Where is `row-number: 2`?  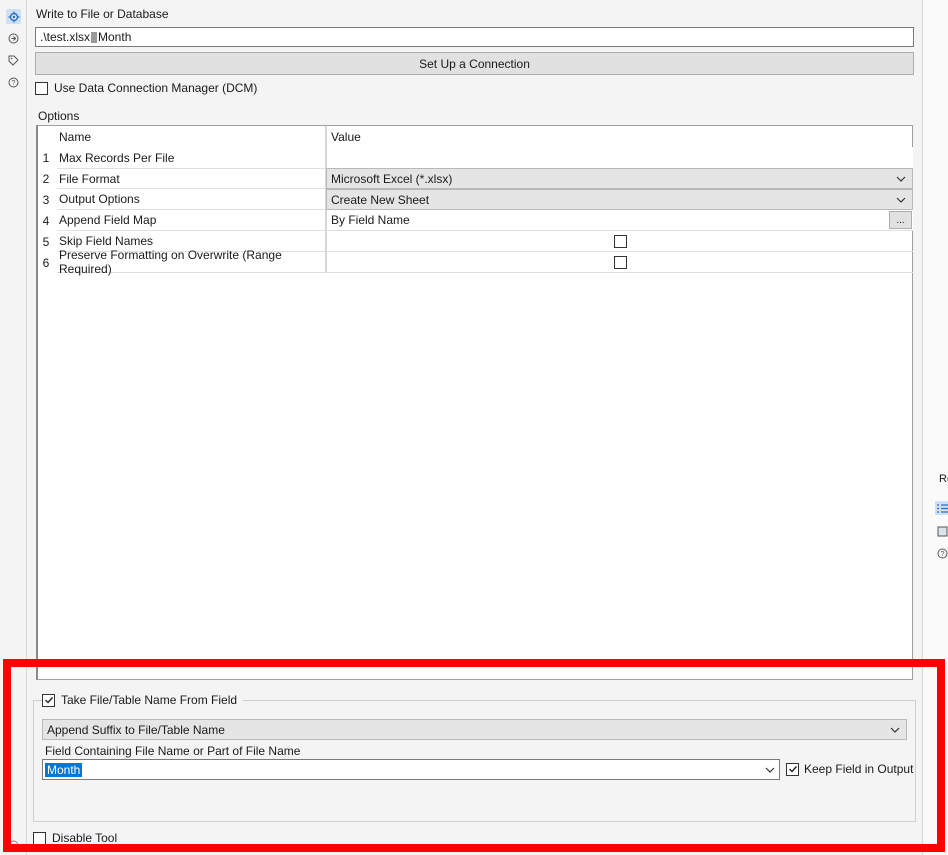
row-number: 2 is located at coordinates (46, 178).